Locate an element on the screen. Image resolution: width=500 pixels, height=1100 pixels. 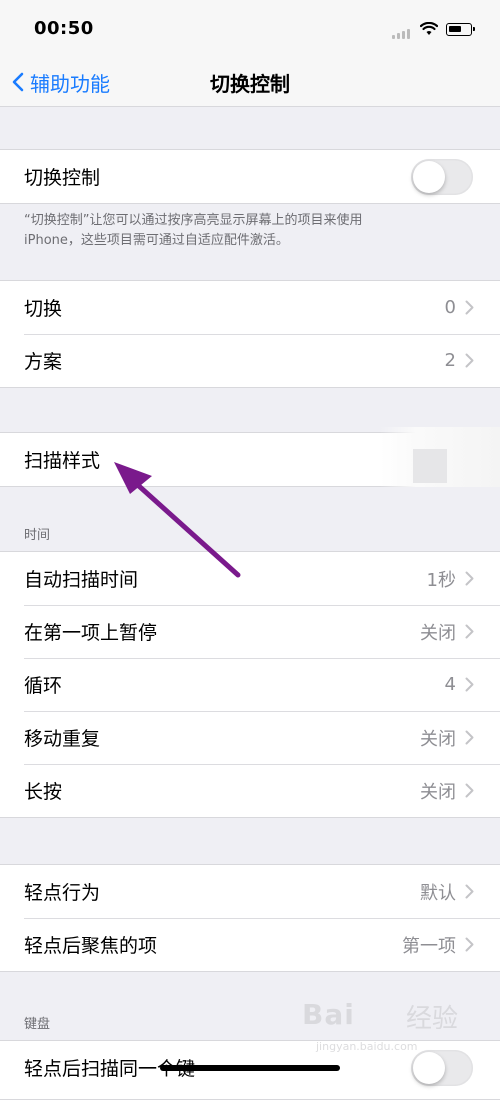
obscured-block is located at coordinates (430, 466).